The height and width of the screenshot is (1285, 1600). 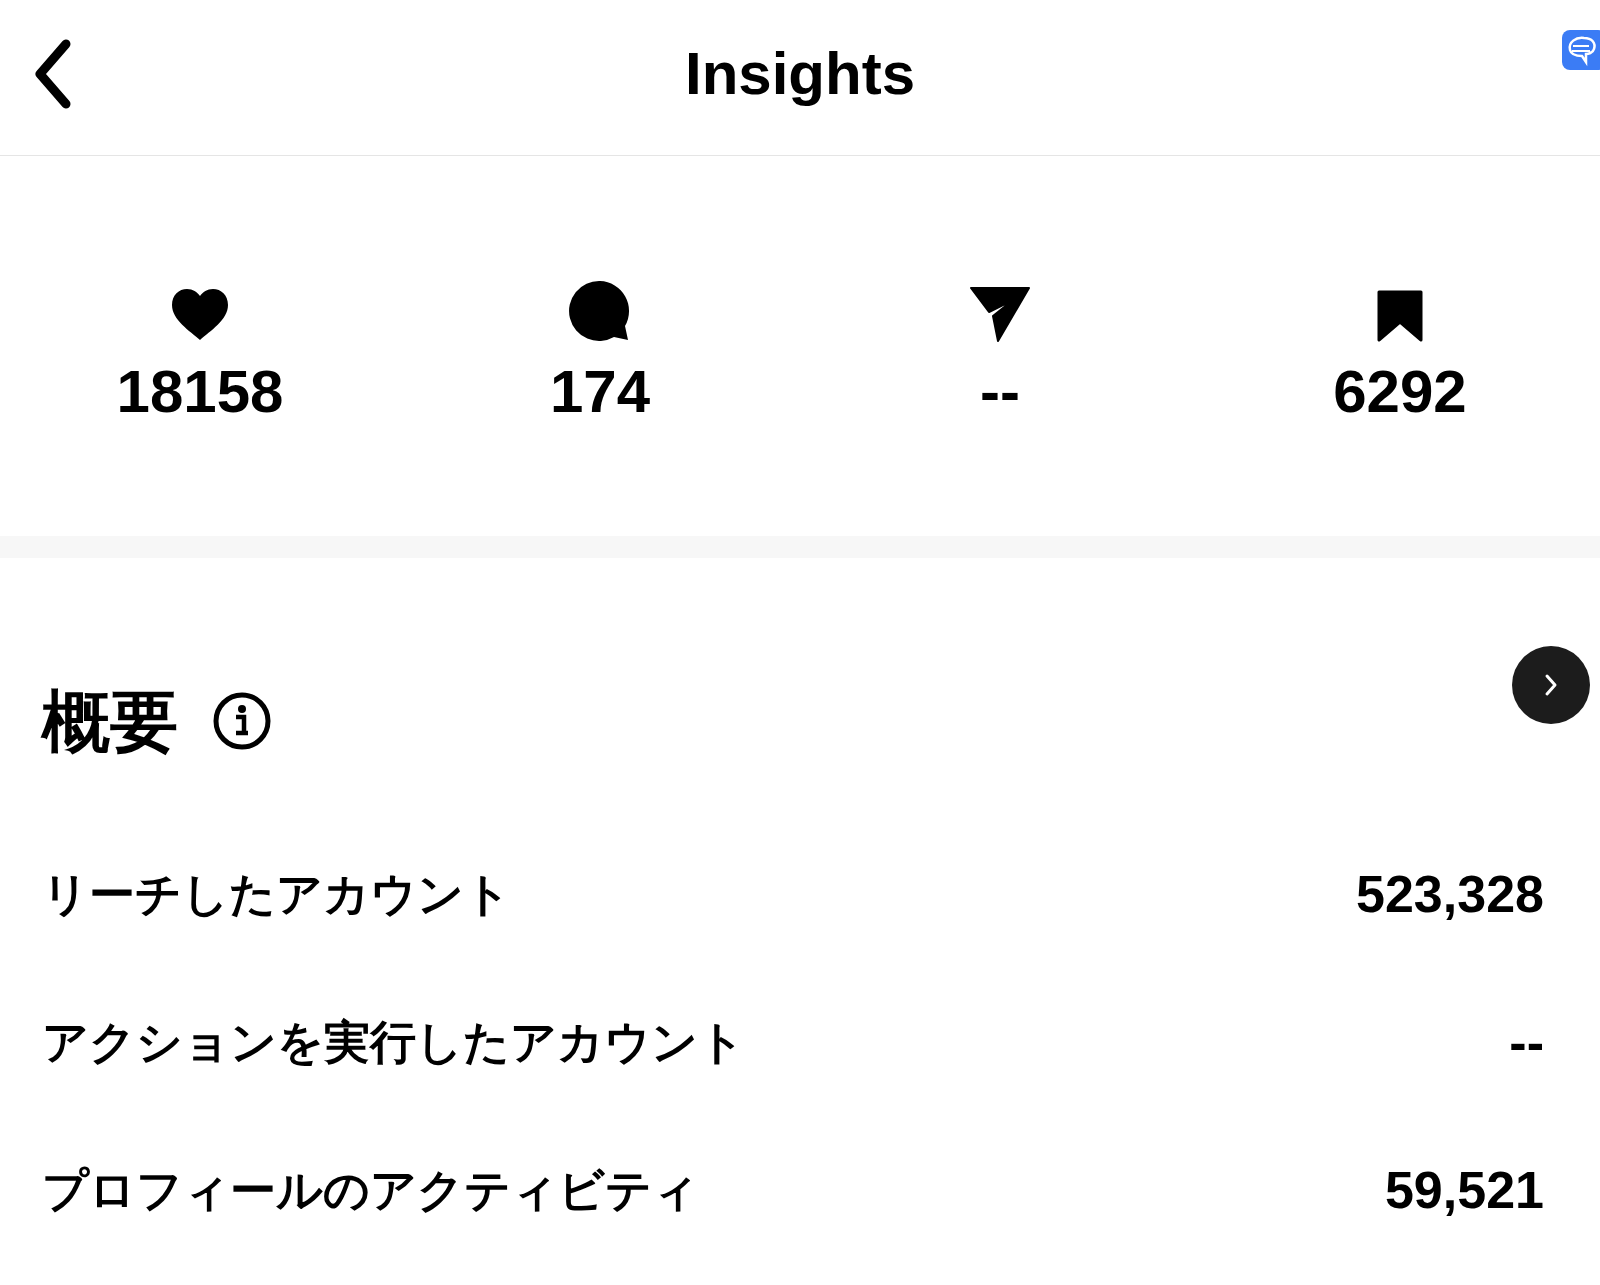 I want to click on metric-label: リーチしたアカウント, so click(x=276, y=894).